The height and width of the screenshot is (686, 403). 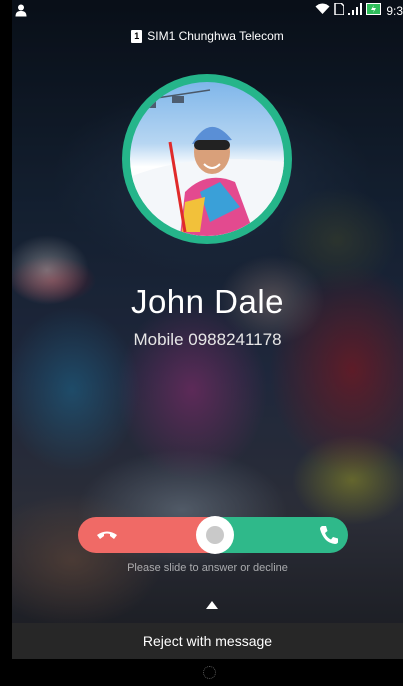 I want to click on caller-name: John Dale, so click(x=207, y=301).